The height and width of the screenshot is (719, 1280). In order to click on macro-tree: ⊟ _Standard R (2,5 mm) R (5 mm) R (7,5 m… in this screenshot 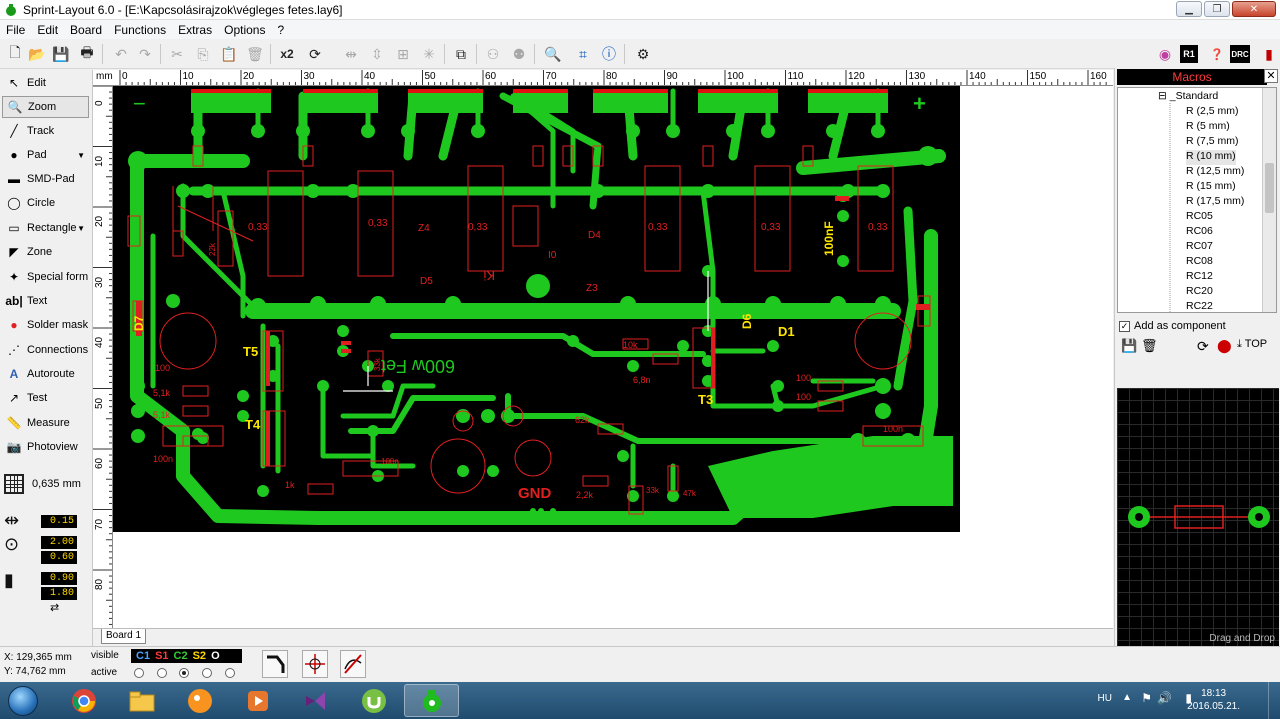, I will do `click(1197, 200)`.